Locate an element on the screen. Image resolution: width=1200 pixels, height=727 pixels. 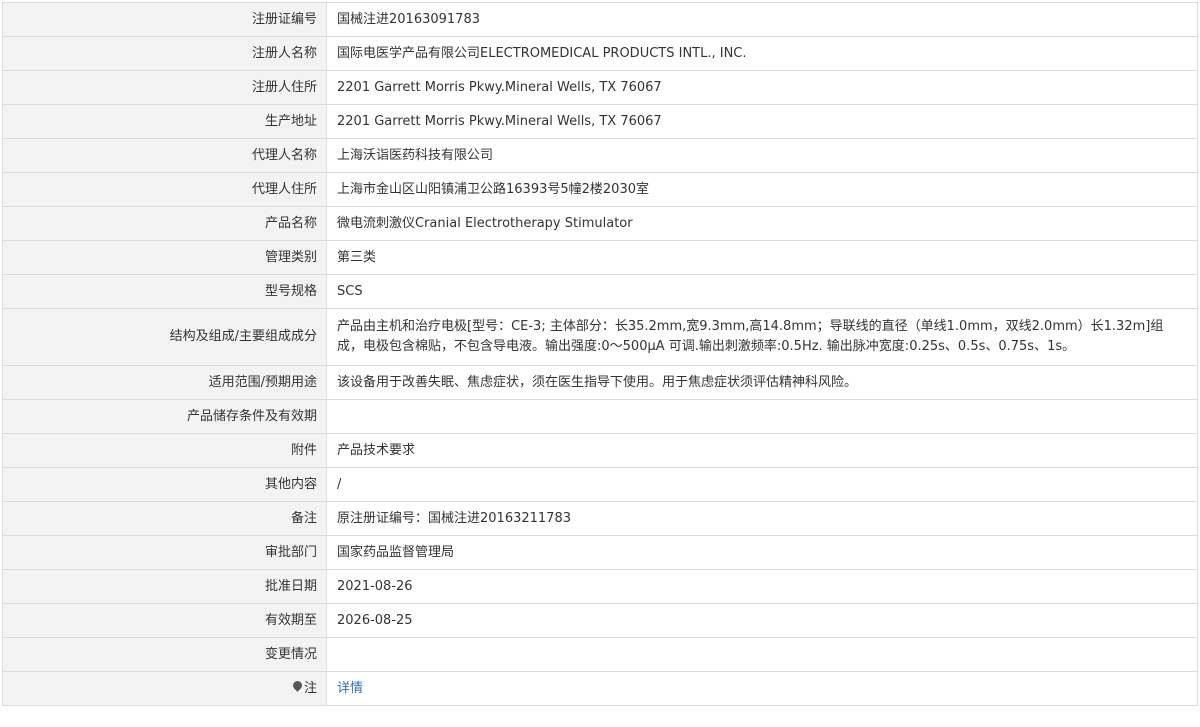
field-label: 其他内容 is located at coordinates (164, 484).